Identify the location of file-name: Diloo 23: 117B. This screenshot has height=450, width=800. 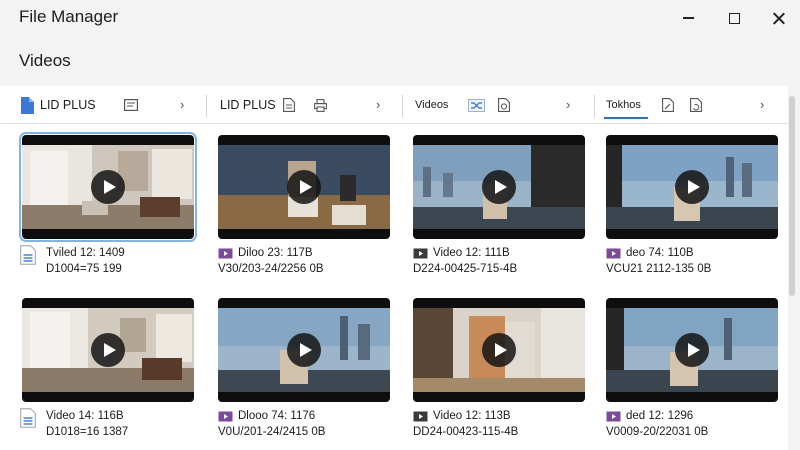
(265, 253).